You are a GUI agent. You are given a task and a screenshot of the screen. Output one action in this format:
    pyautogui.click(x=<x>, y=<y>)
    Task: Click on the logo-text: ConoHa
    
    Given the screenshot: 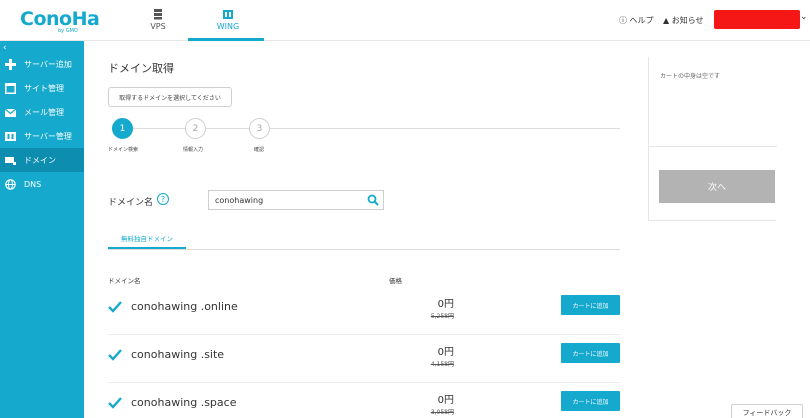 What is the action you would take?
    pyautogui.click(x=60, y=19)
    